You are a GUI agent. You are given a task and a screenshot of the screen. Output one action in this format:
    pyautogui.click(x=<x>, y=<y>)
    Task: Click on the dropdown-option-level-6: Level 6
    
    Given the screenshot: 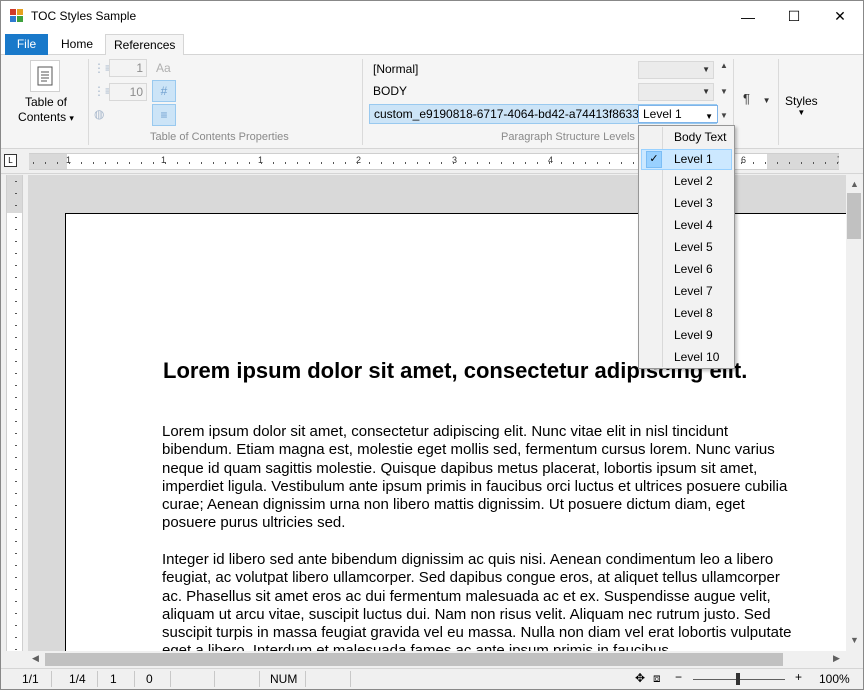 What is the action you would take?
    pyautogui.click(x=686, y=269)
    